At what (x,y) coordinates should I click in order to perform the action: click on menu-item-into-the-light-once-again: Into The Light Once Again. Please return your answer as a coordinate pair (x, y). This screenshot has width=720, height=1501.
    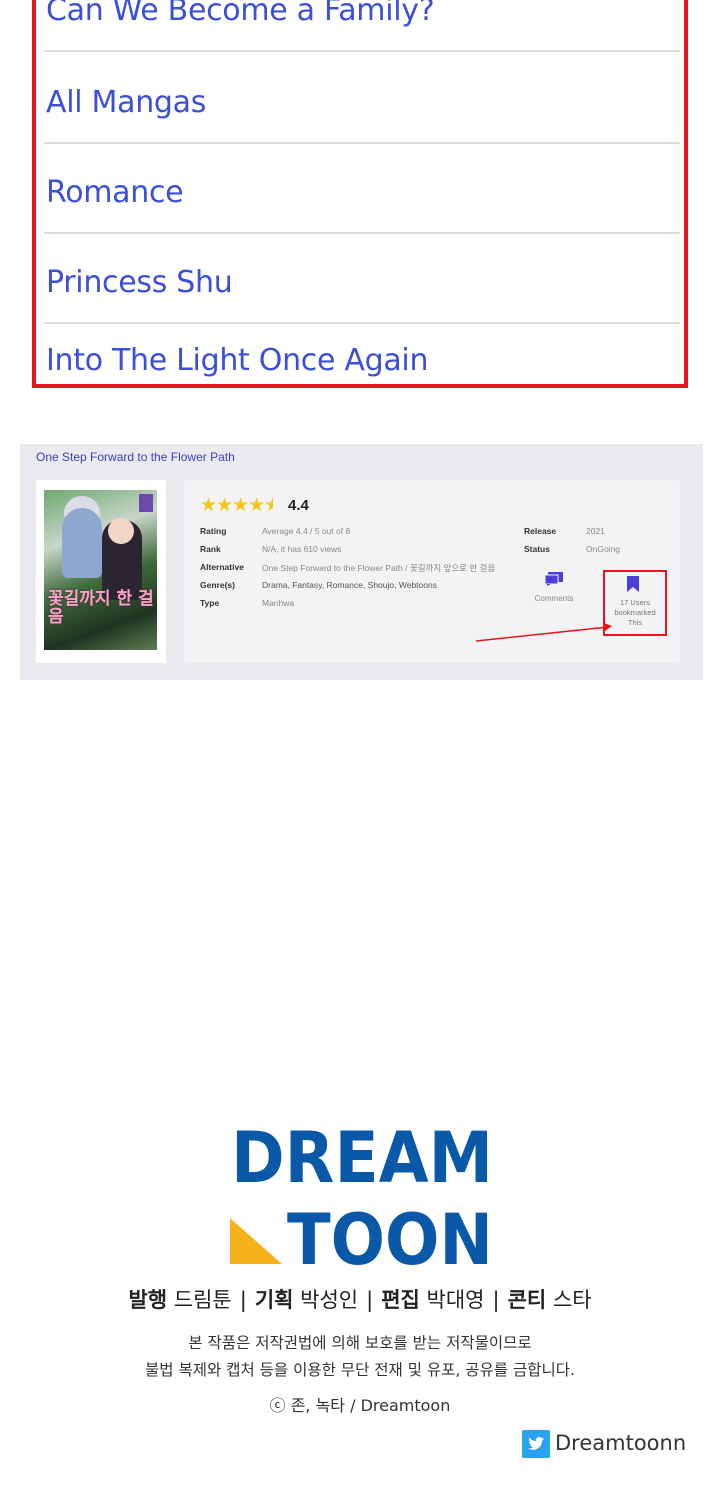
    Looking at the image, I should click on (362, 353).